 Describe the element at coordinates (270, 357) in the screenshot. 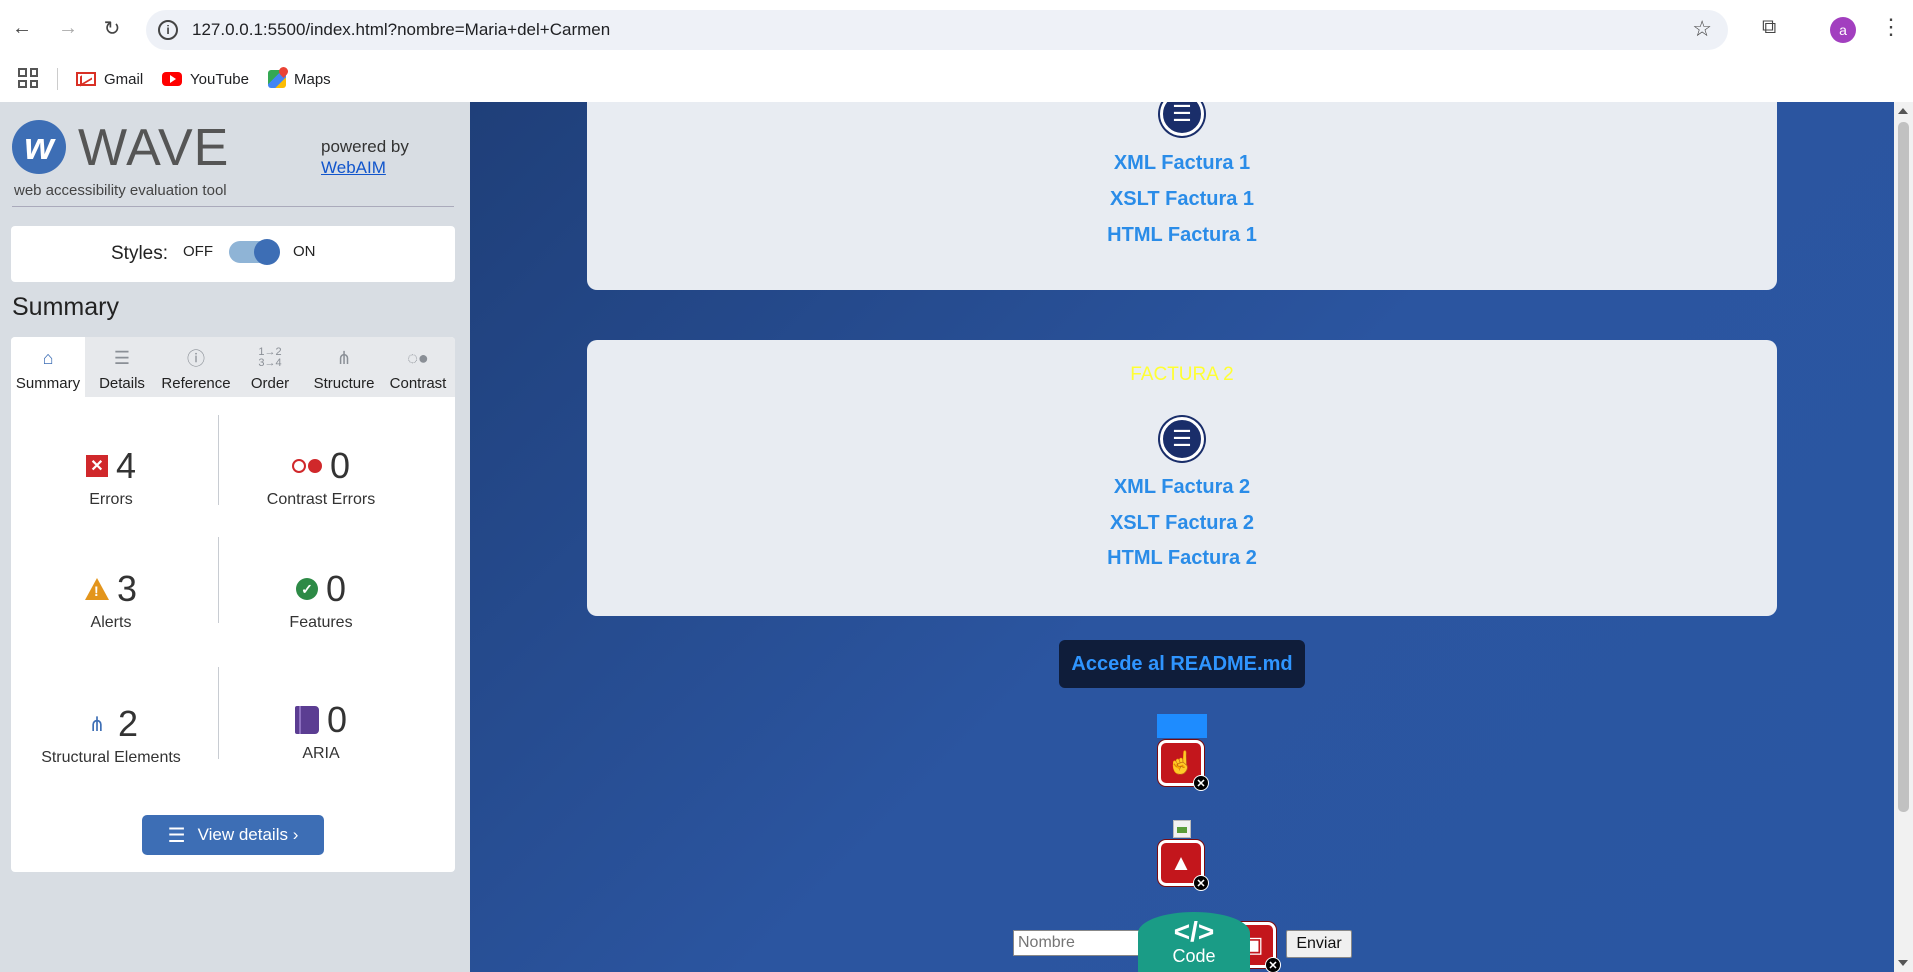

I see `order-icon: 1→2 3→4` at that location.